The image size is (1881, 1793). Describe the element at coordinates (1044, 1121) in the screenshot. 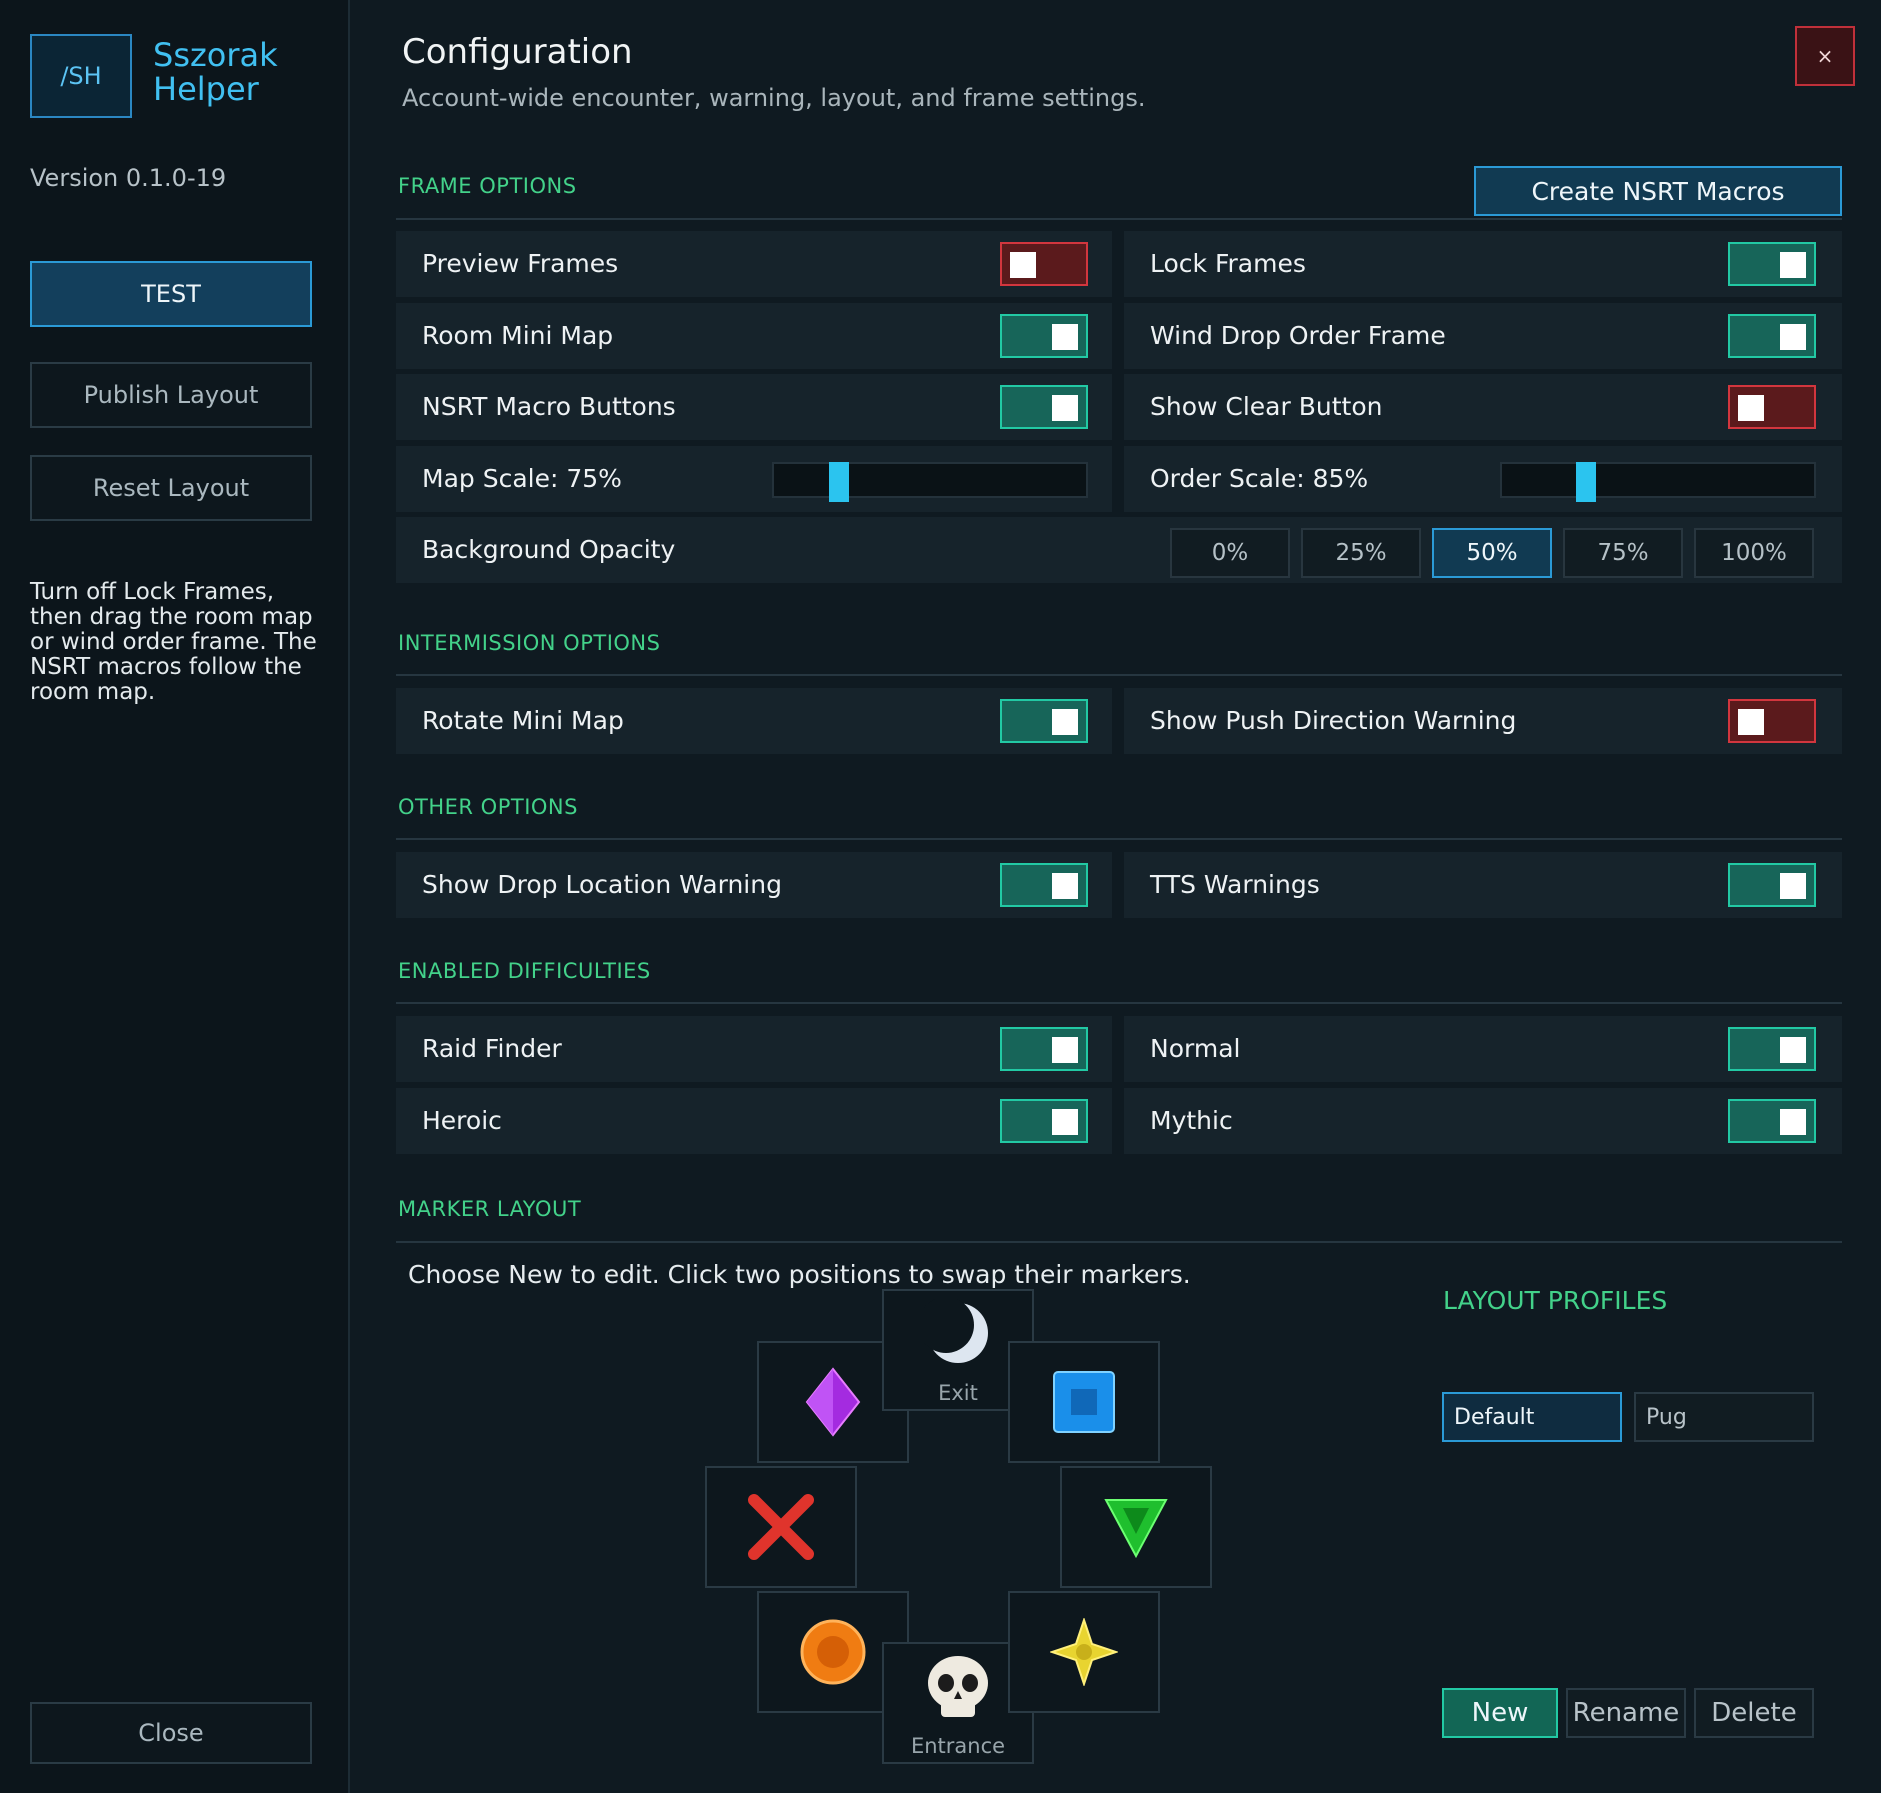

I see `heroic-toggle` at that location.